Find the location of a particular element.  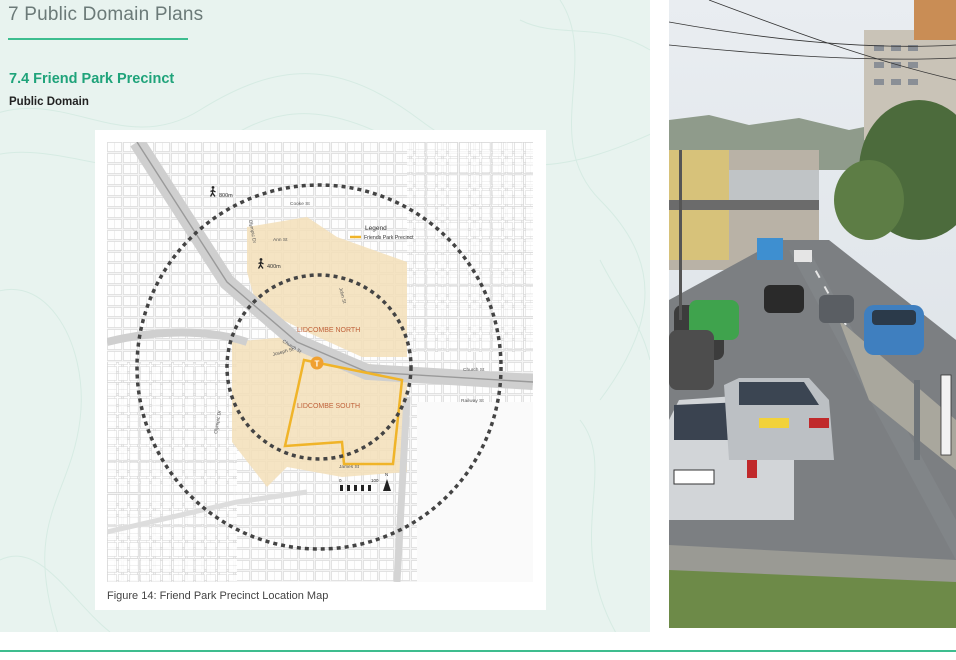

title-underline is located at coordinates (98, 39).